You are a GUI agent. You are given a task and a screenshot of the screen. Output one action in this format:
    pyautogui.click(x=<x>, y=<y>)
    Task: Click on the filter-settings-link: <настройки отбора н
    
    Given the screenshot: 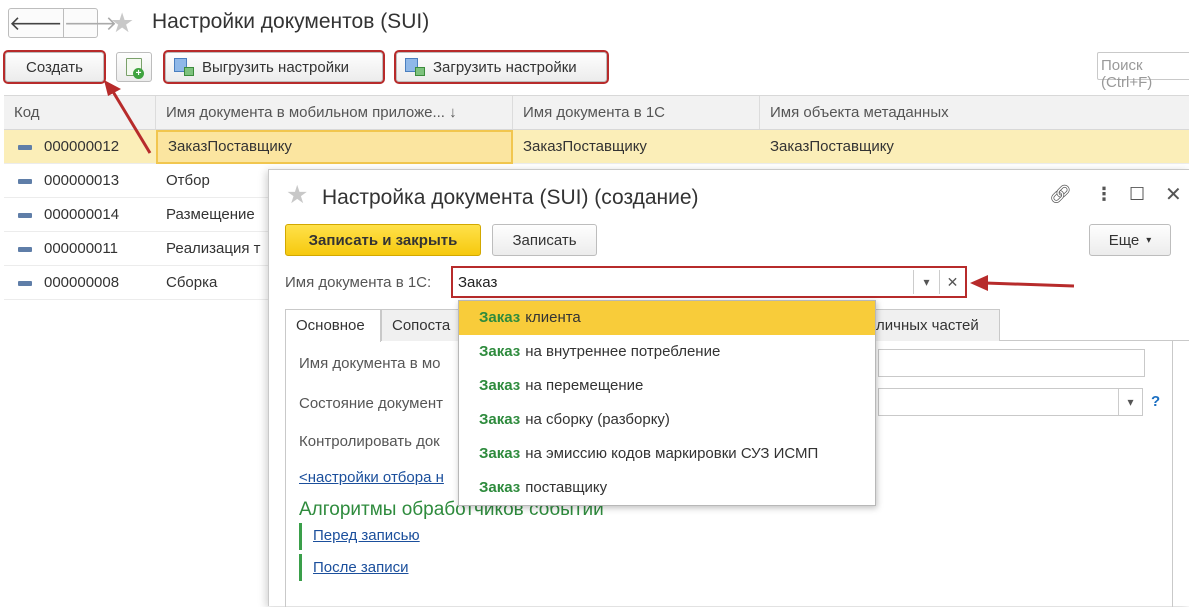 What is the action you would take?
    pyautogui.click(x=371, y=477)
    